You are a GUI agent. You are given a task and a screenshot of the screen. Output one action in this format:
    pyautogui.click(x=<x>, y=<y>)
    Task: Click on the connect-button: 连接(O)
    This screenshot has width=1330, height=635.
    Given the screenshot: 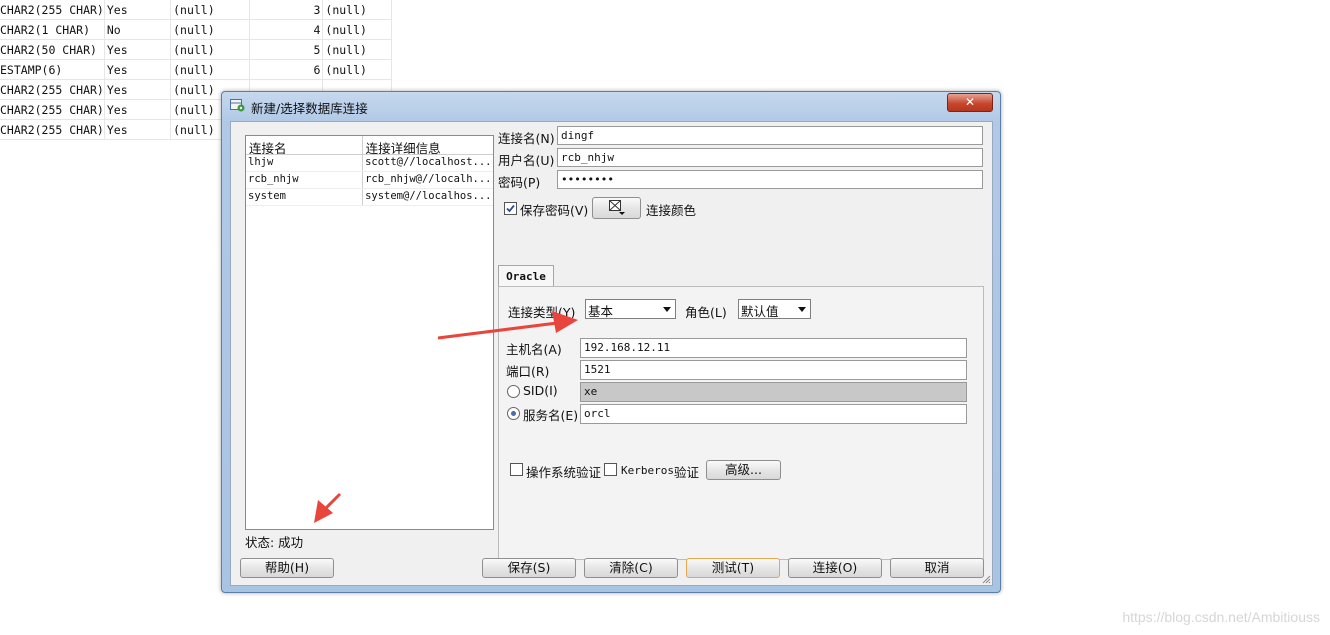 What is the action you would take?
    pyautogui.click(x=835, y=568)
    